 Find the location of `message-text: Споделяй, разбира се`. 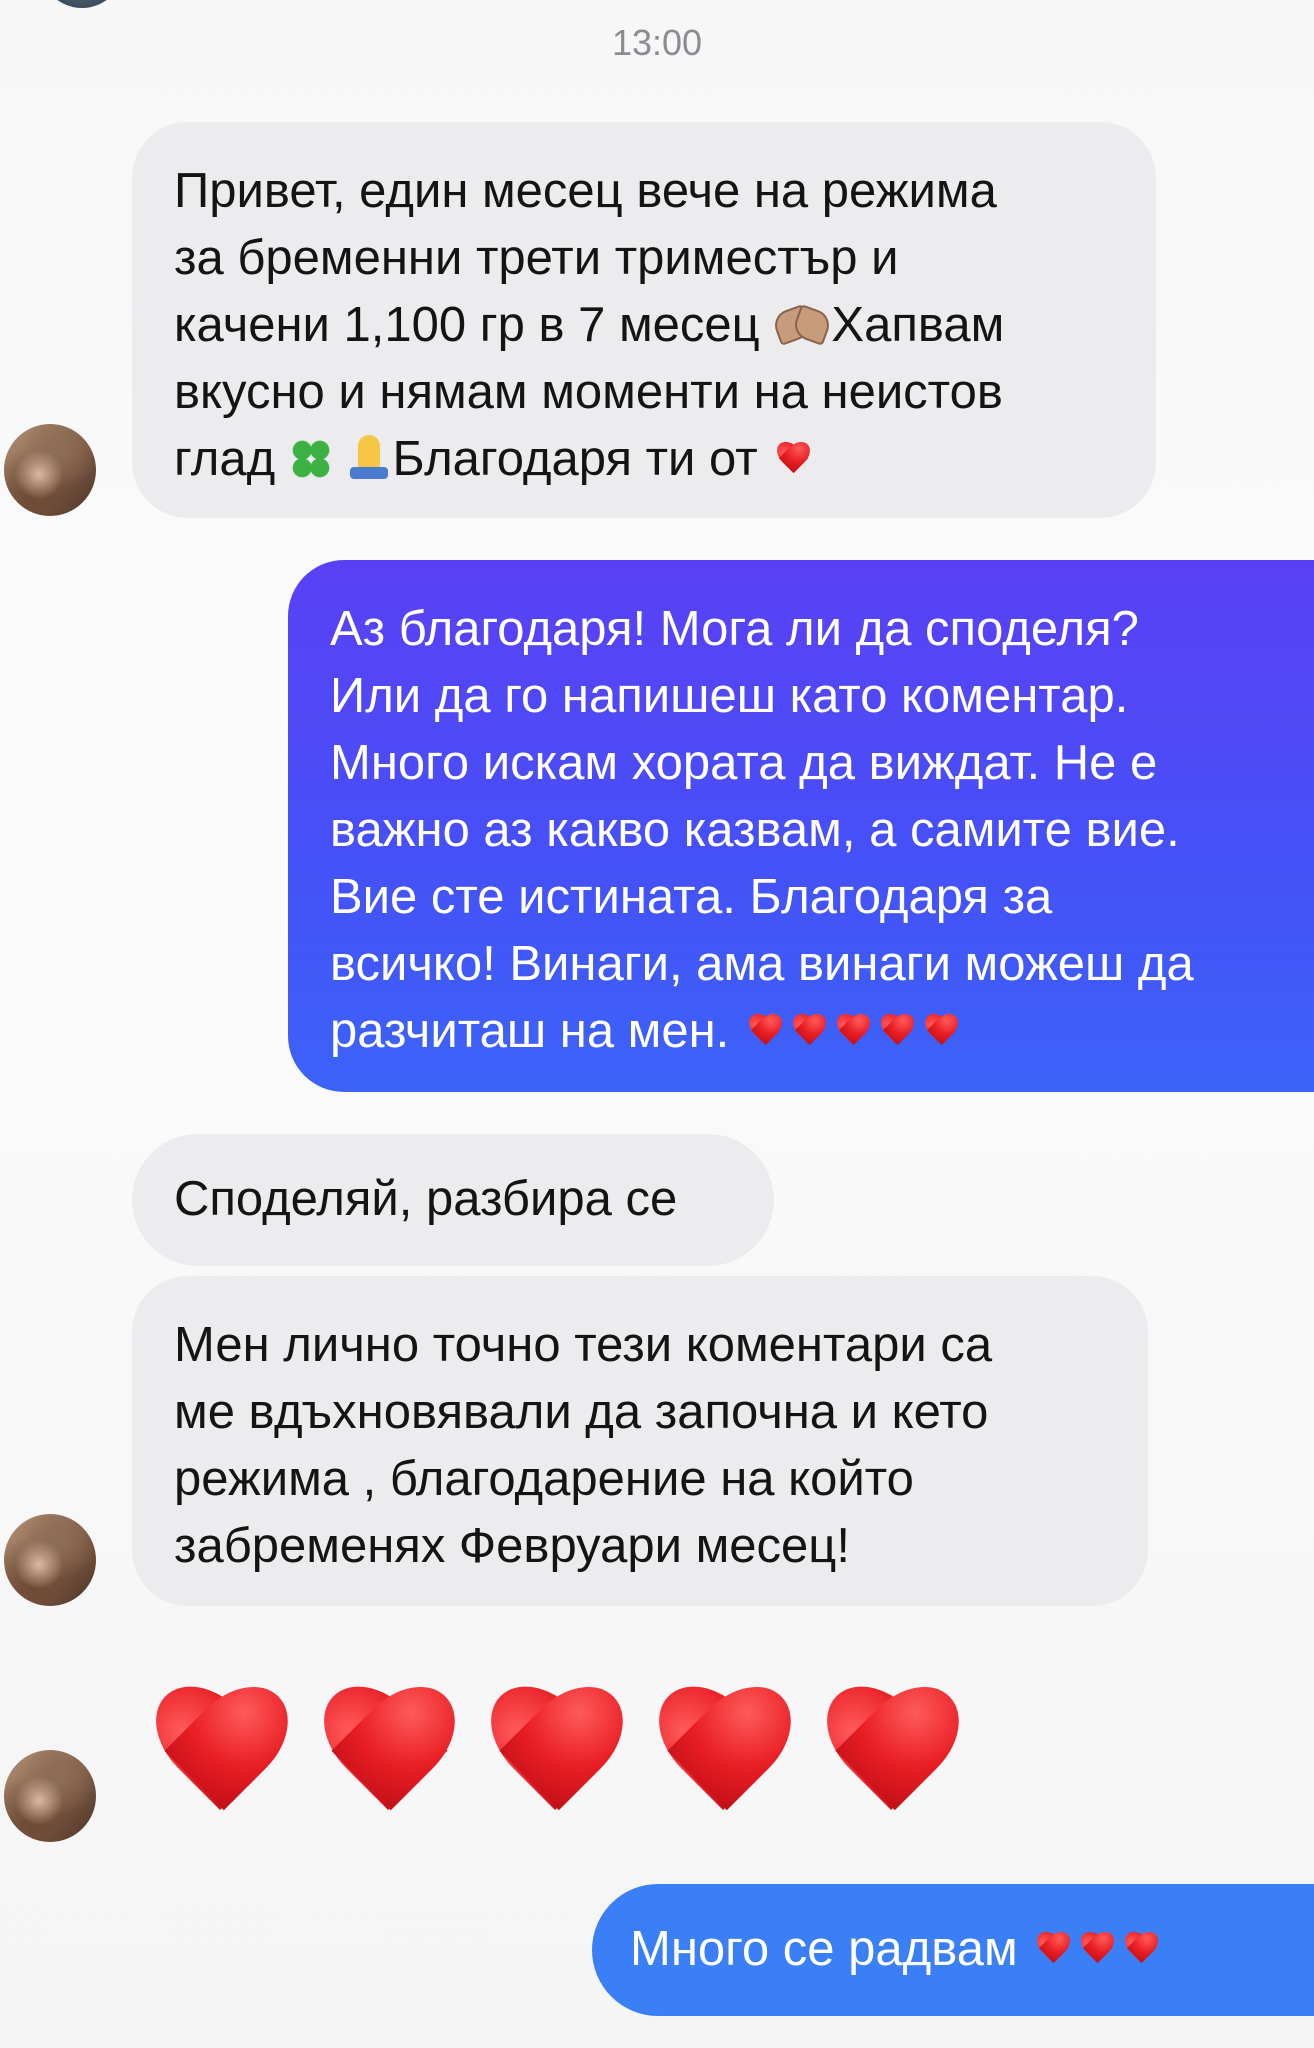

message-text: Споделяй, разбира се is located at coordinates (426, 1199).